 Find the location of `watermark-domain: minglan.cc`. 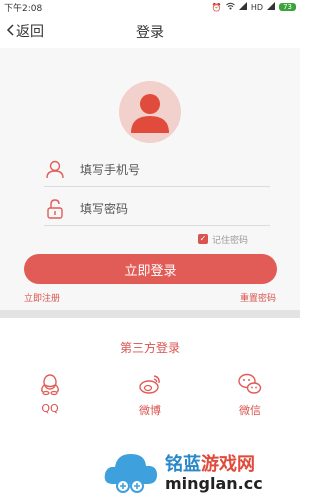

watermark-domain: minglan.cc is located at coordinates (214, 483).